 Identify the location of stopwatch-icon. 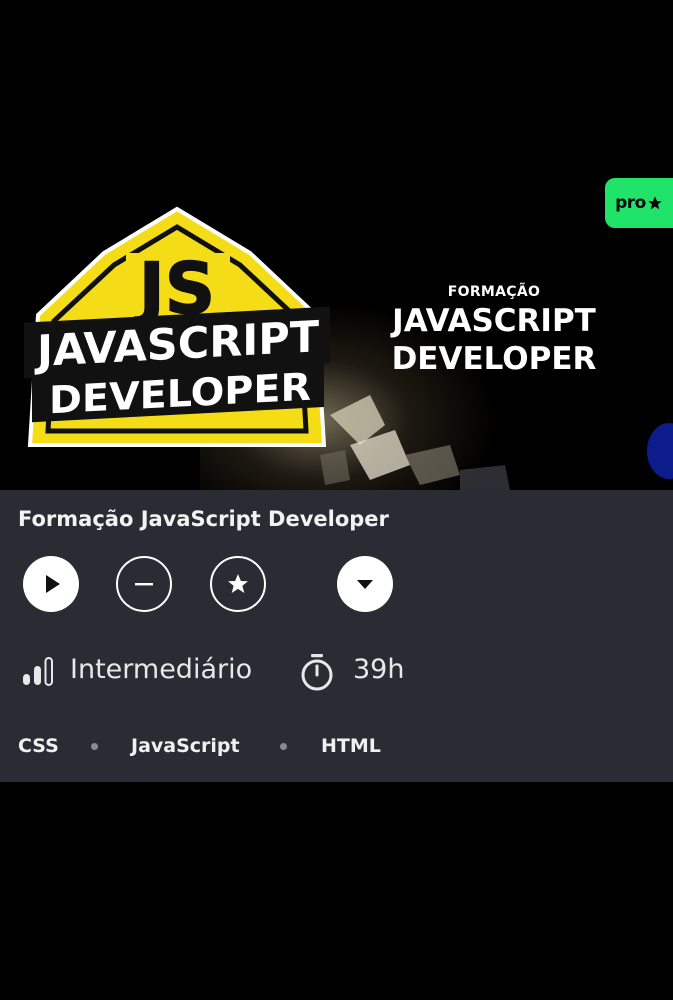
(317, 672).